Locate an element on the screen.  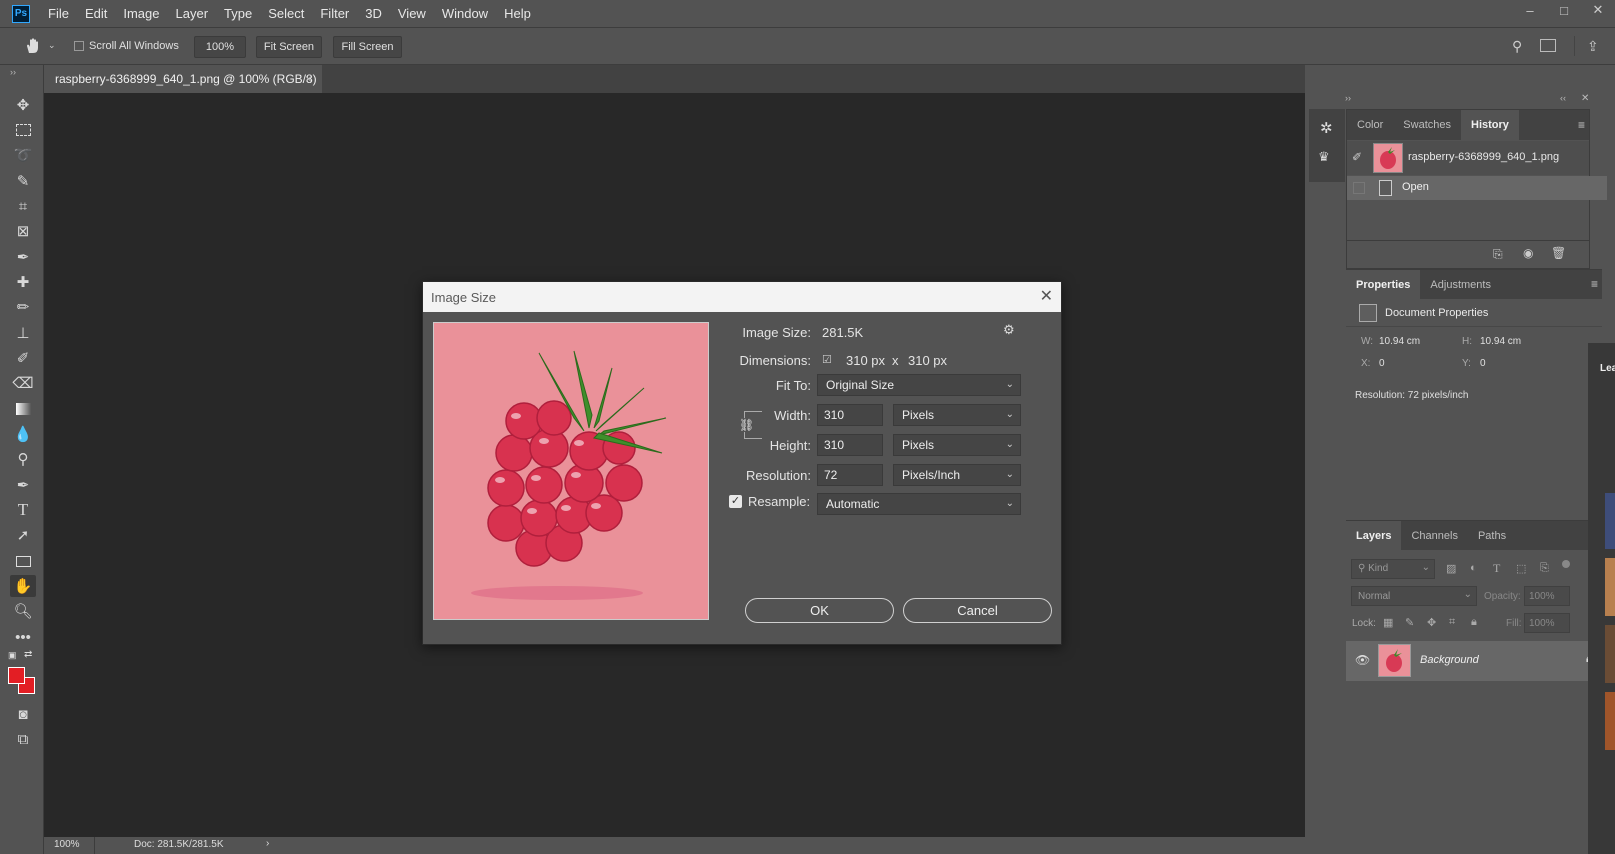
minimize-button: – is located at coordinates (1530, 10).